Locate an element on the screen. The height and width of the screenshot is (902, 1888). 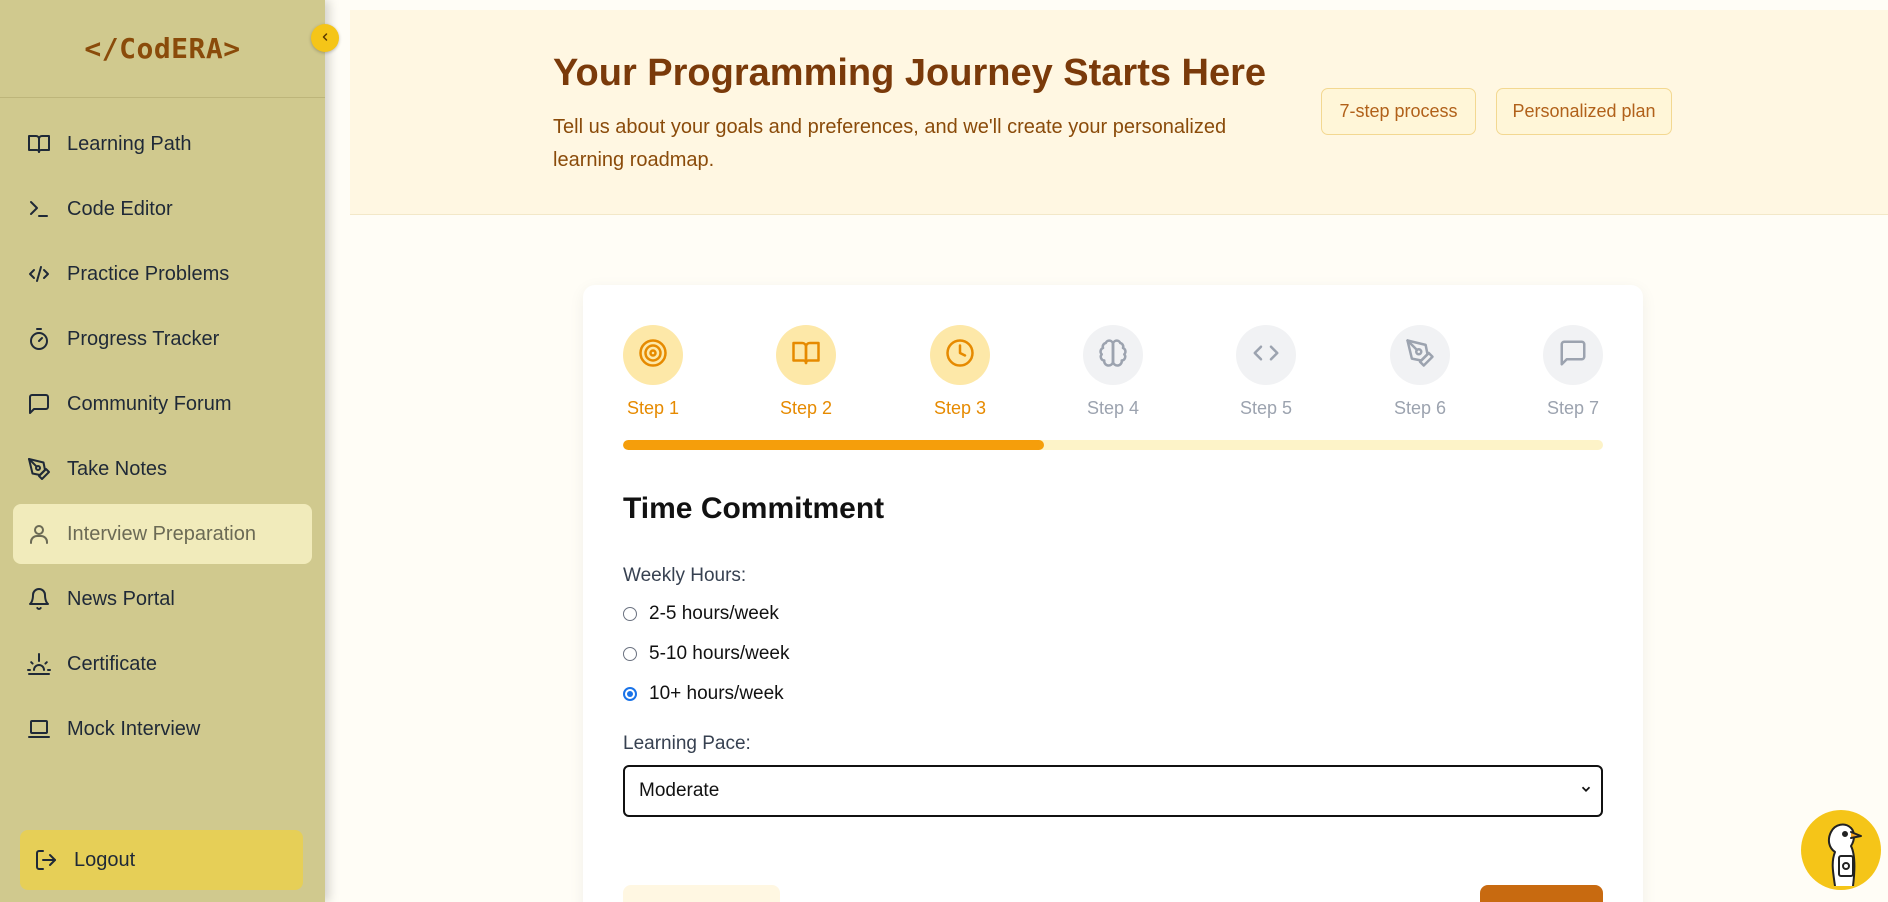
sidebar-item-label: Take Notes is located at coordinates (117, 468).